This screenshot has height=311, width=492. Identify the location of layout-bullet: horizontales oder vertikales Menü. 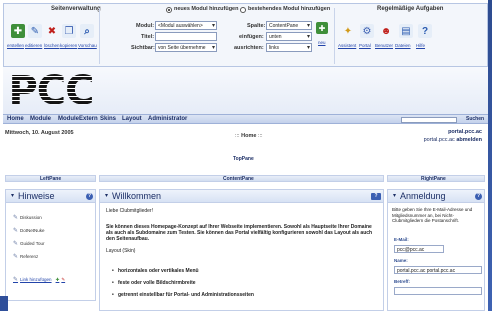
(155, 271).